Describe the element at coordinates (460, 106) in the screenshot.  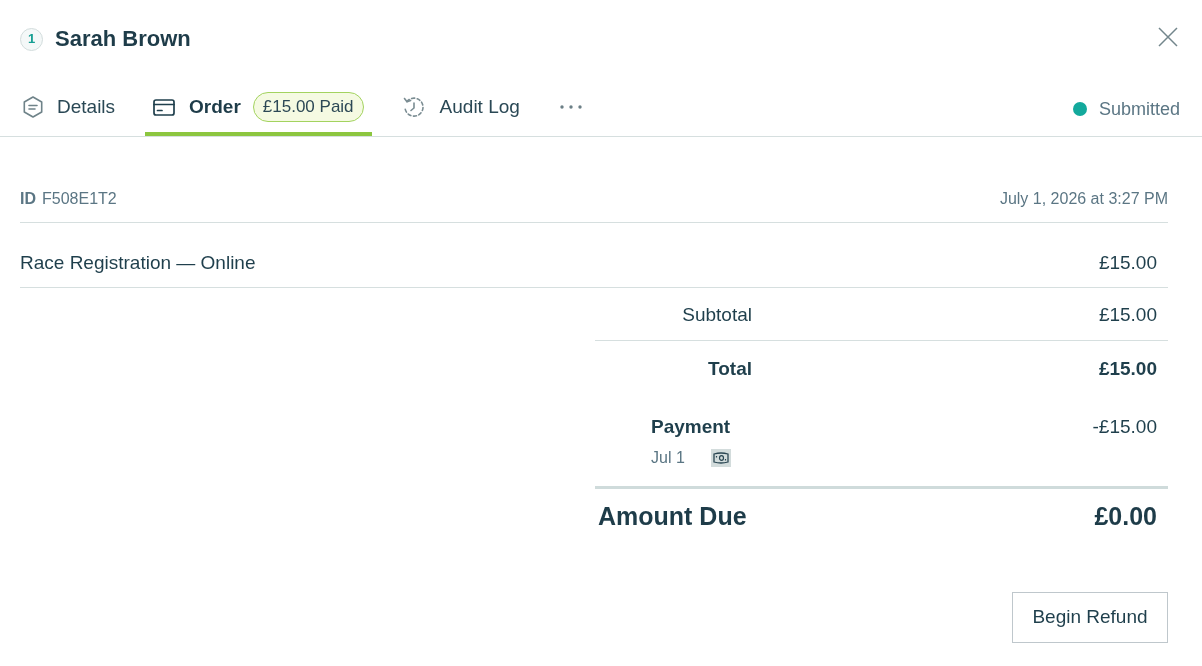
I see `tab: Audit Log` at that location.